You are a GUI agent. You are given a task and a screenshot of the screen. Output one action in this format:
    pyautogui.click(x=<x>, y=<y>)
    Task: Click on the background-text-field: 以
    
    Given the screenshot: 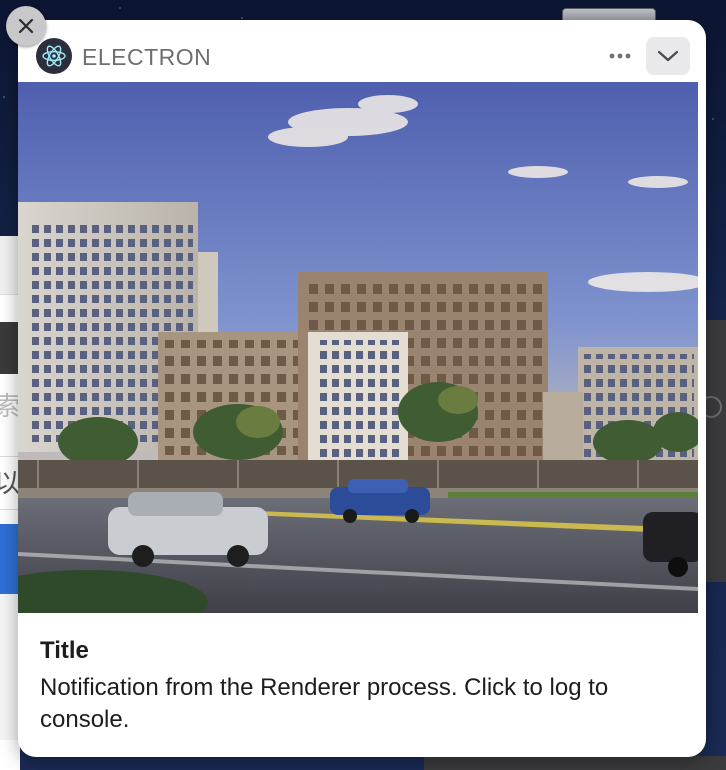 What is the action you would take?
    pyautogui.click(x=10, y=483)
    